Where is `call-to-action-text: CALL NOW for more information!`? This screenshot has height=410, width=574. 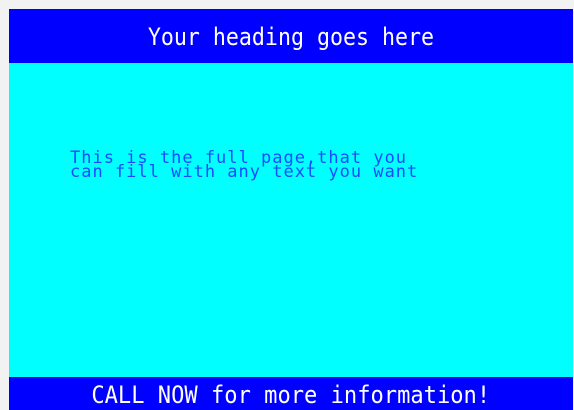
call-to-action-text: CALL NOW for more information! is located at coordinates (291, 395).